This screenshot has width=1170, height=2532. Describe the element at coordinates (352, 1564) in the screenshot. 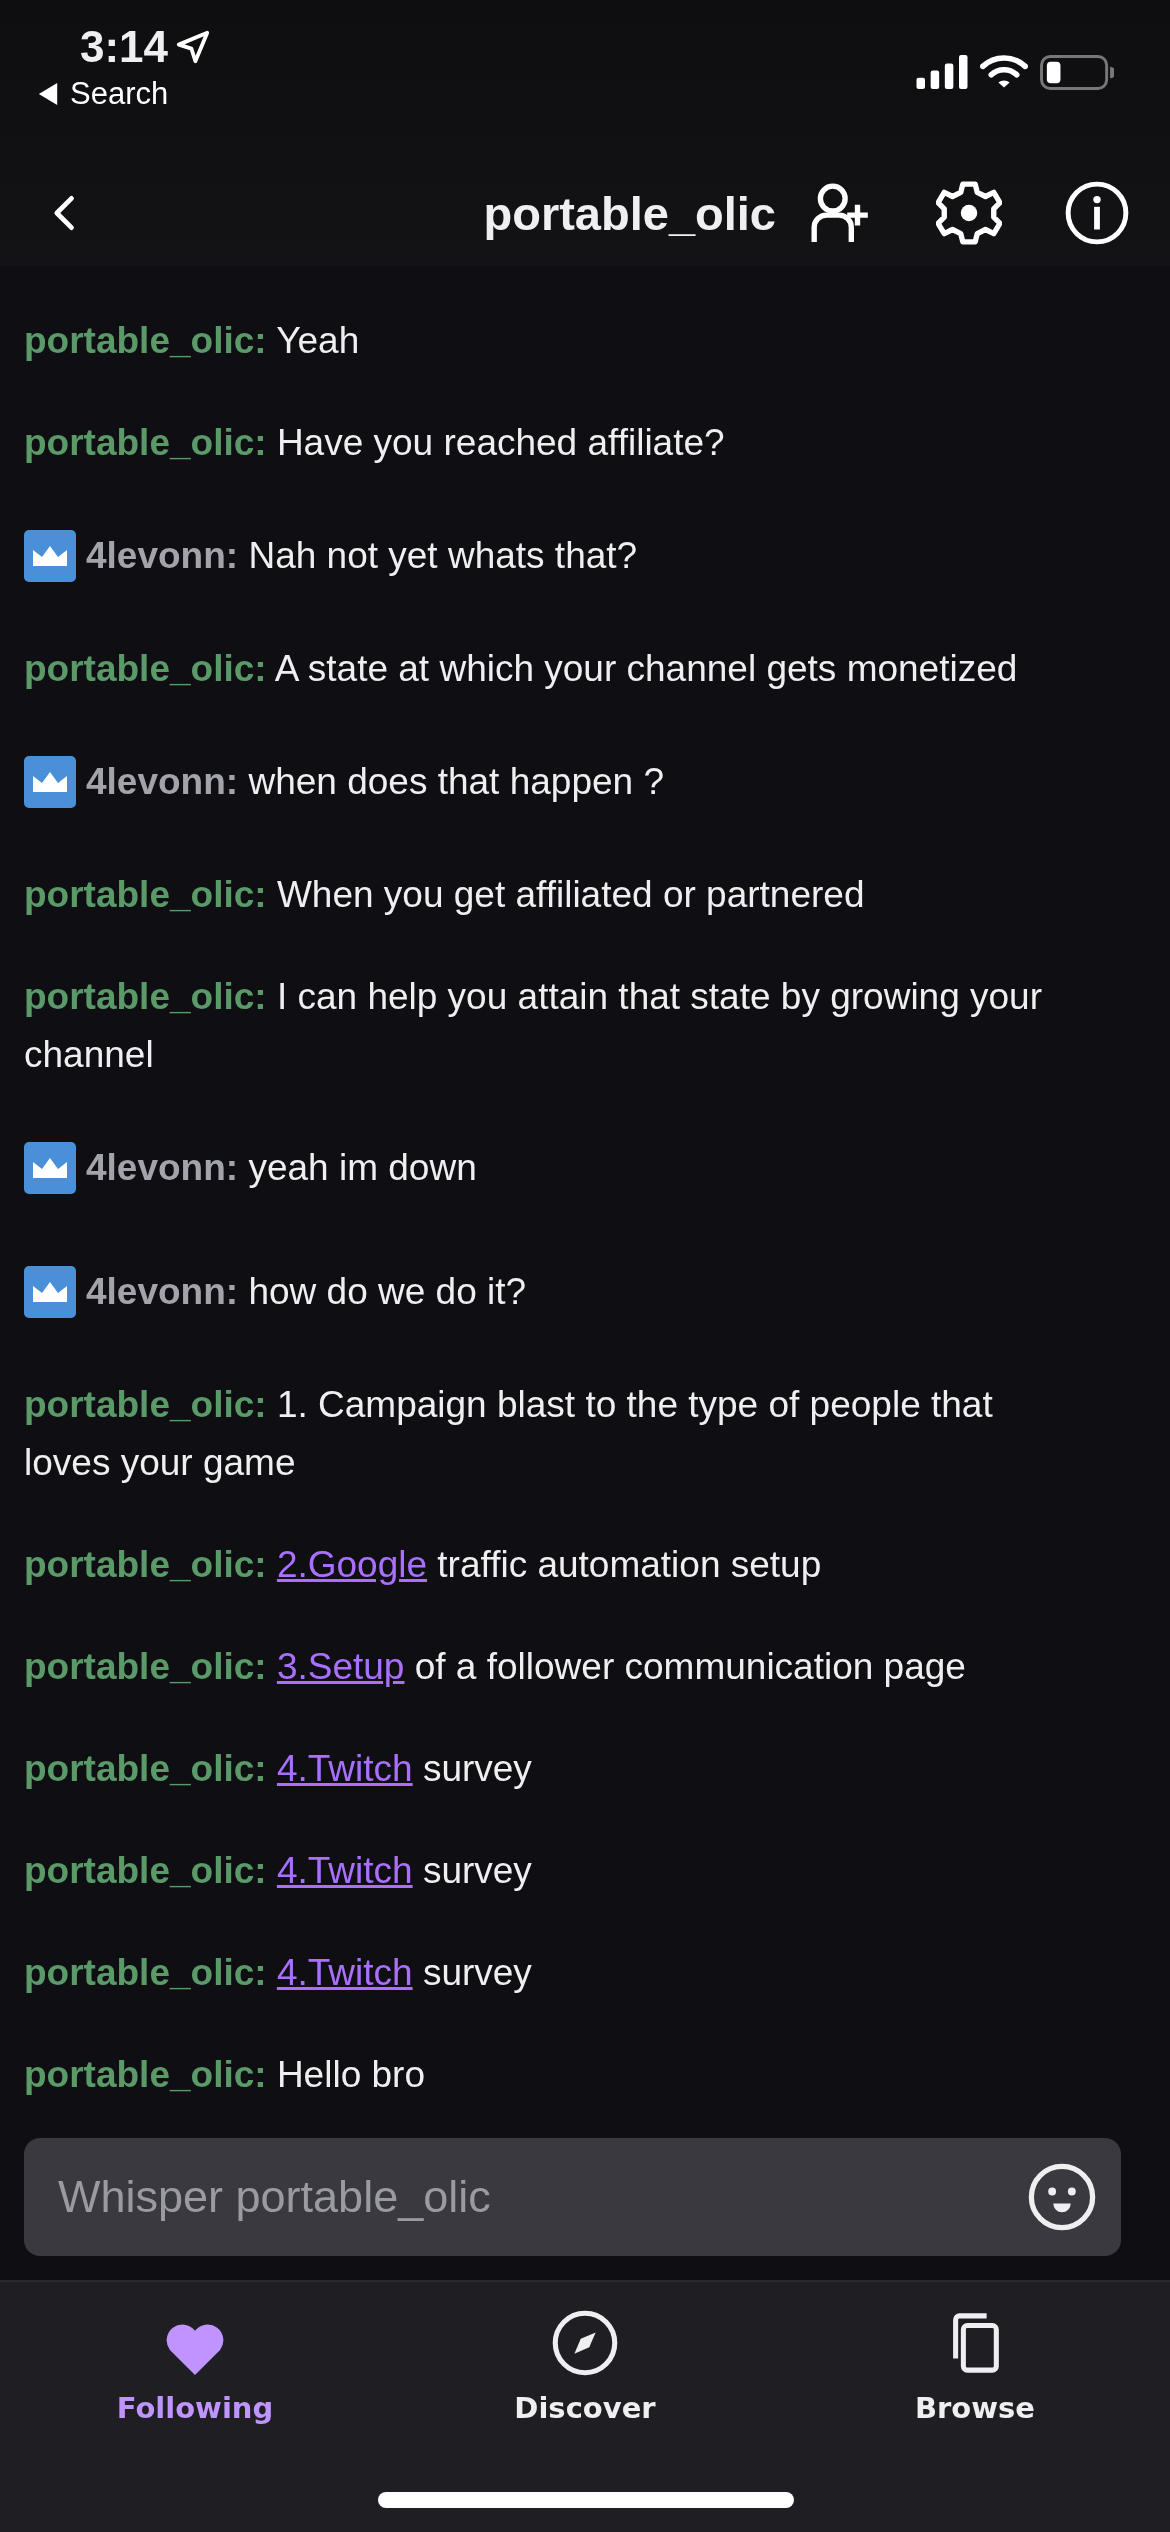

I see `link: 2.Google` at that location.